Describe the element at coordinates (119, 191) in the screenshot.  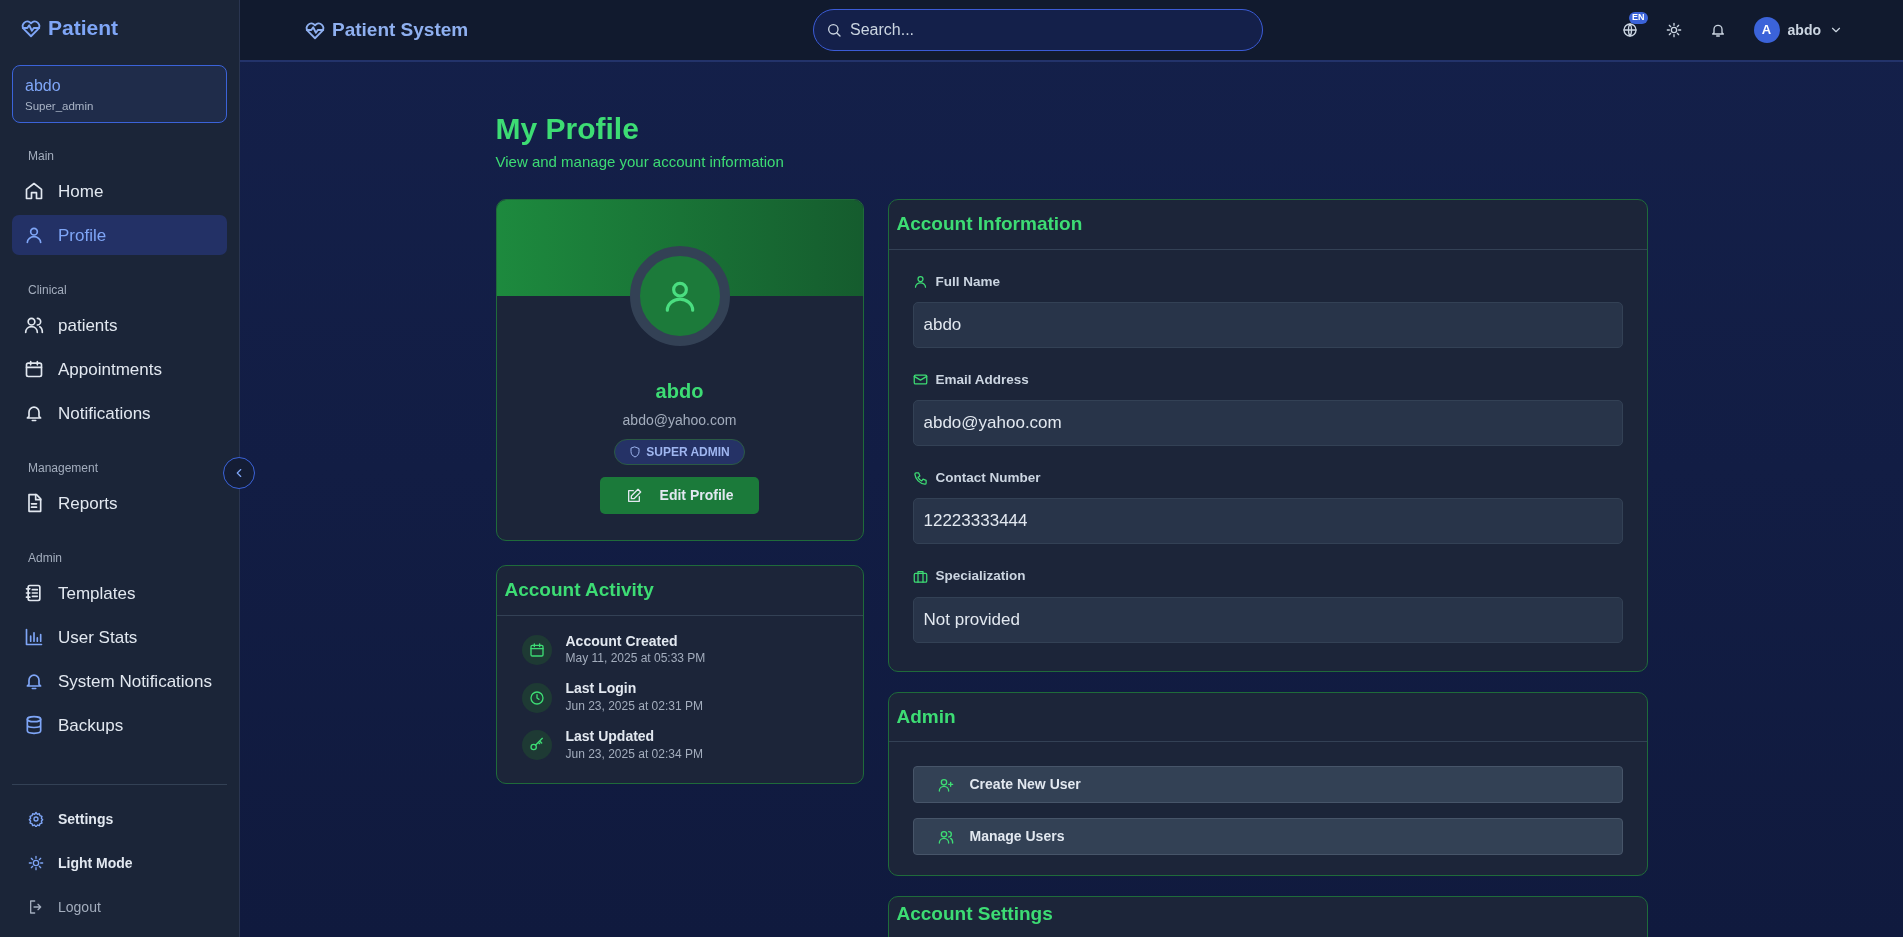
I see `nav-item: Home` at that location.